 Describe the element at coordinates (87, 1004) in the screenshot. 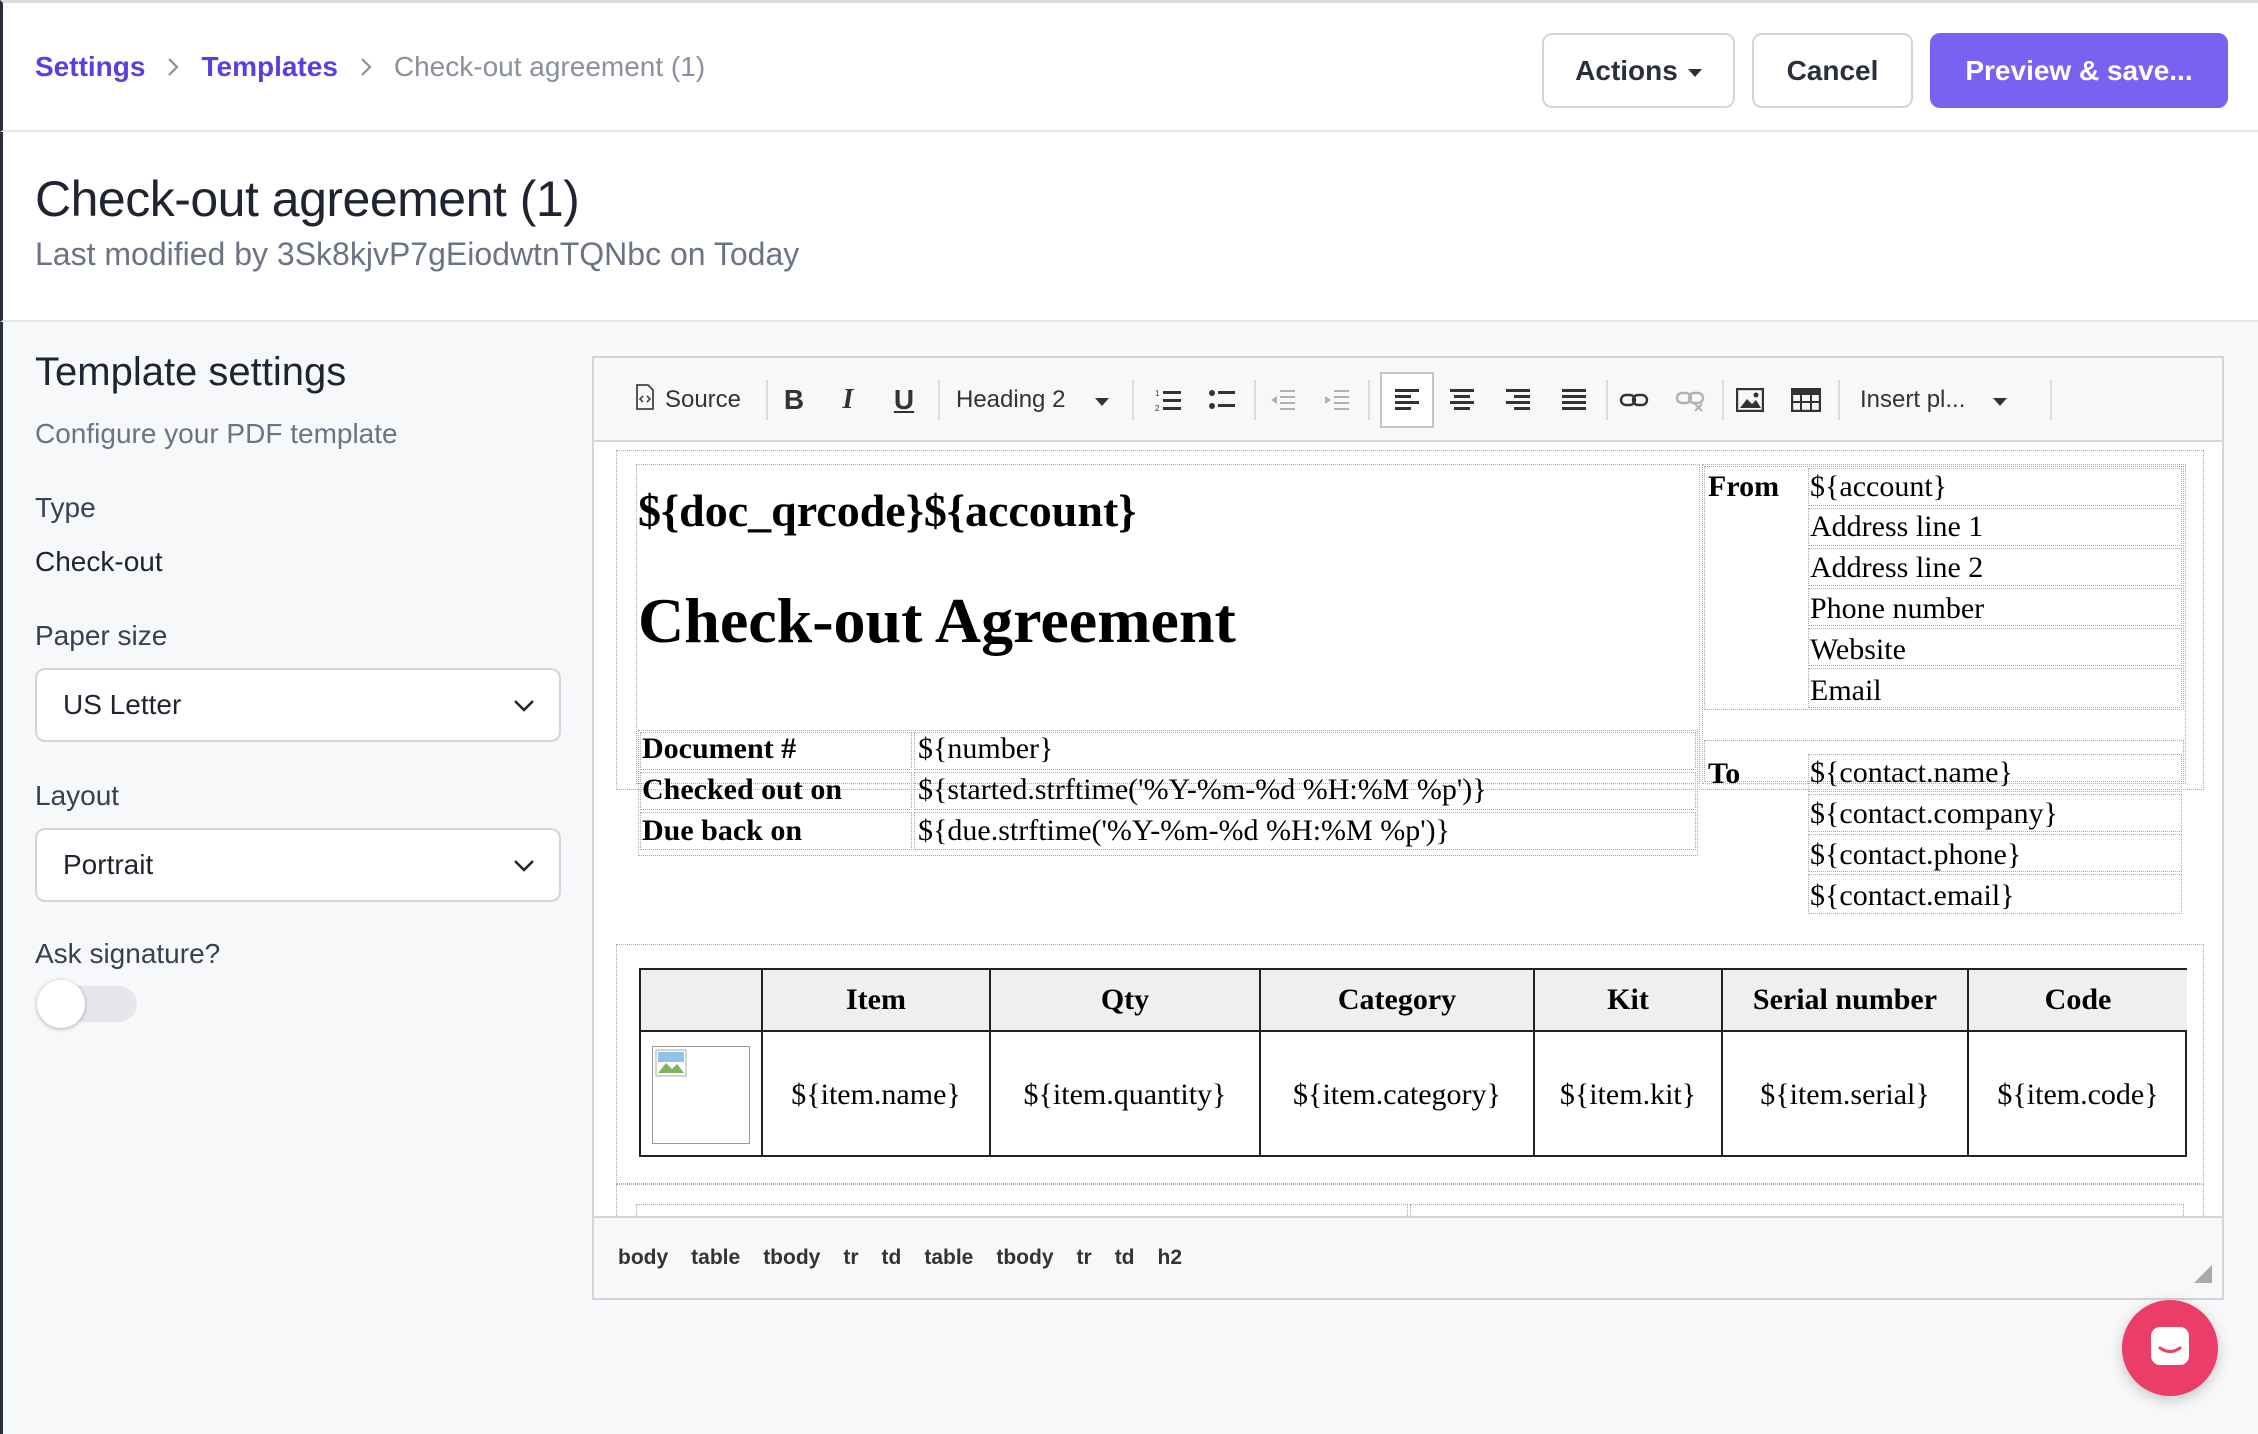

I see `signature-toggle` at that location.